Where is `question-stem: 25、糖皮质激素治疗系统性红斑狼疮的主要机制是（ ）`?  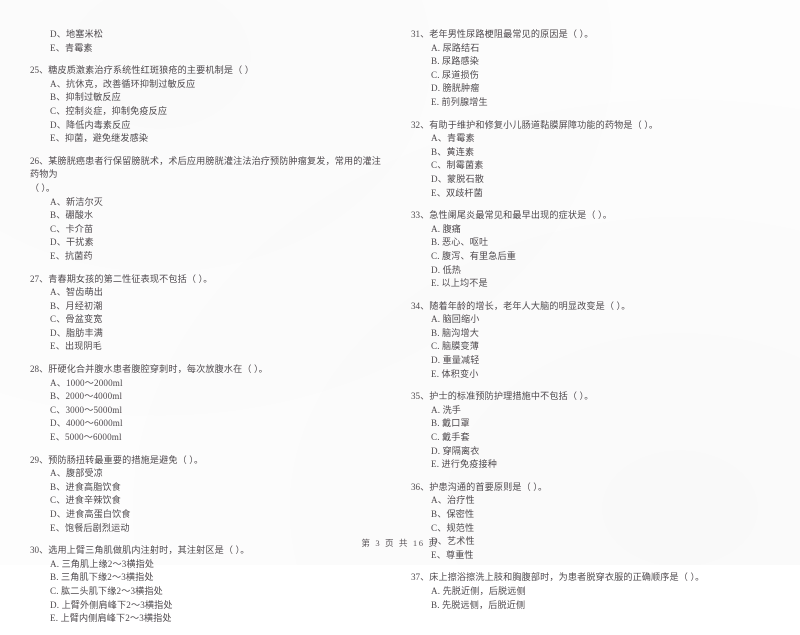 question-stem: 25、糖皮质激素治疗系统性红斑狼疮的主要机制是（ ） is located at coordinates (207, 71).